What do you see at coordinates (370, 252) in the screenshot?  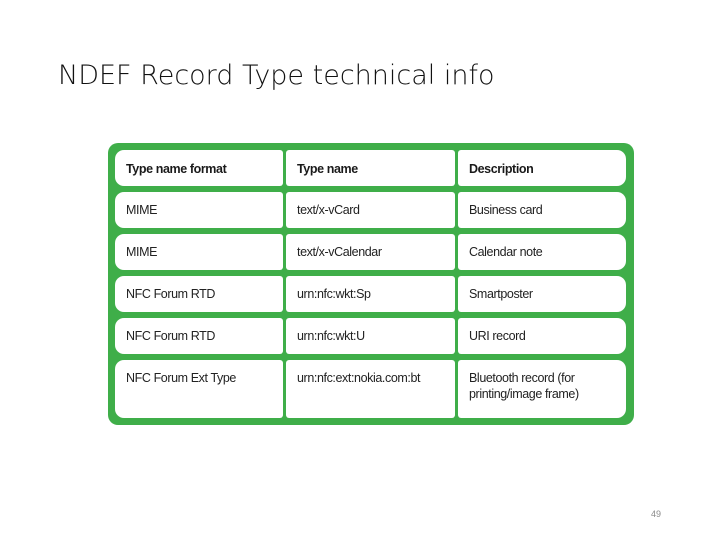 I see `cell-type-name: text/x-vCalendar` at bounding box center [370, 252].